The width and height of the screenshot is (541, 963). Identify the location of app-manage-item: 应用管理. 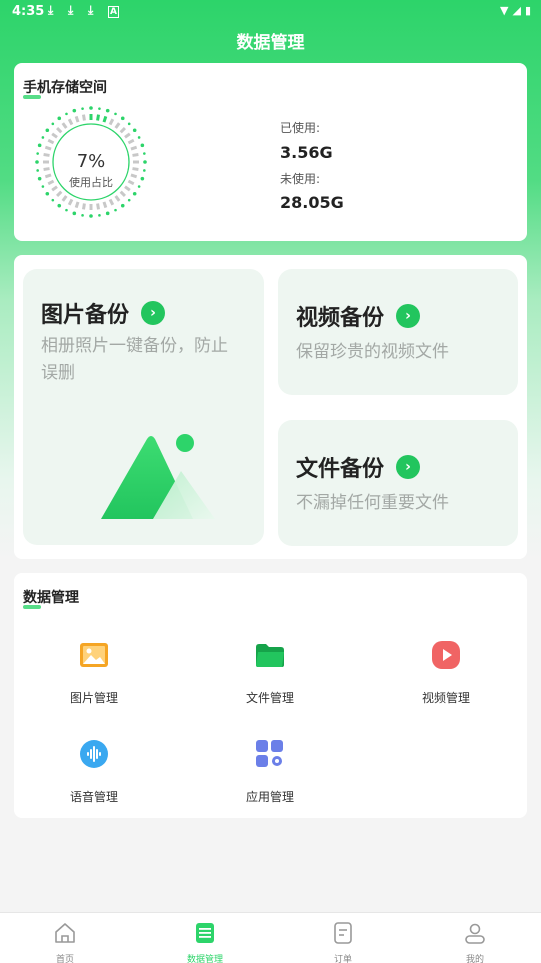
(270, 772).